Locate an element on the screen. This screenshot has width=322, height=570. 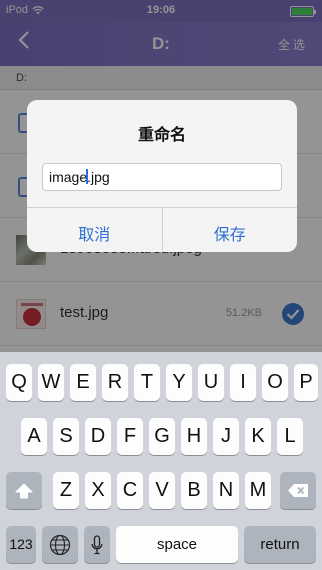
dictation-key is located at coordinates (97, 544).